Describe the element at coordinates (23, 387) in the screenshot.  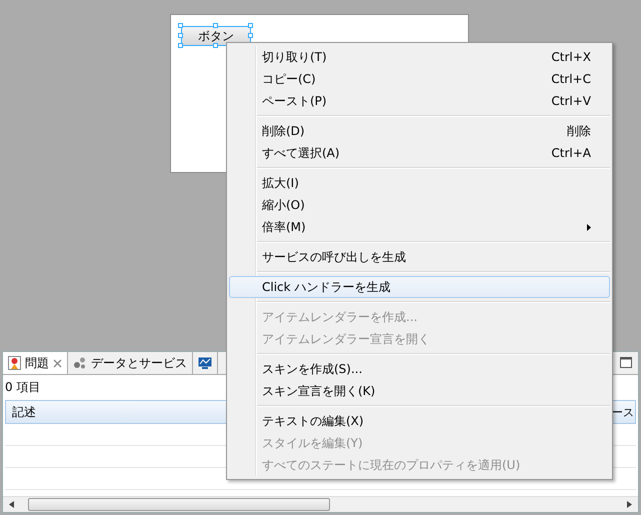
I see `item-count: 0 項目` at that location.